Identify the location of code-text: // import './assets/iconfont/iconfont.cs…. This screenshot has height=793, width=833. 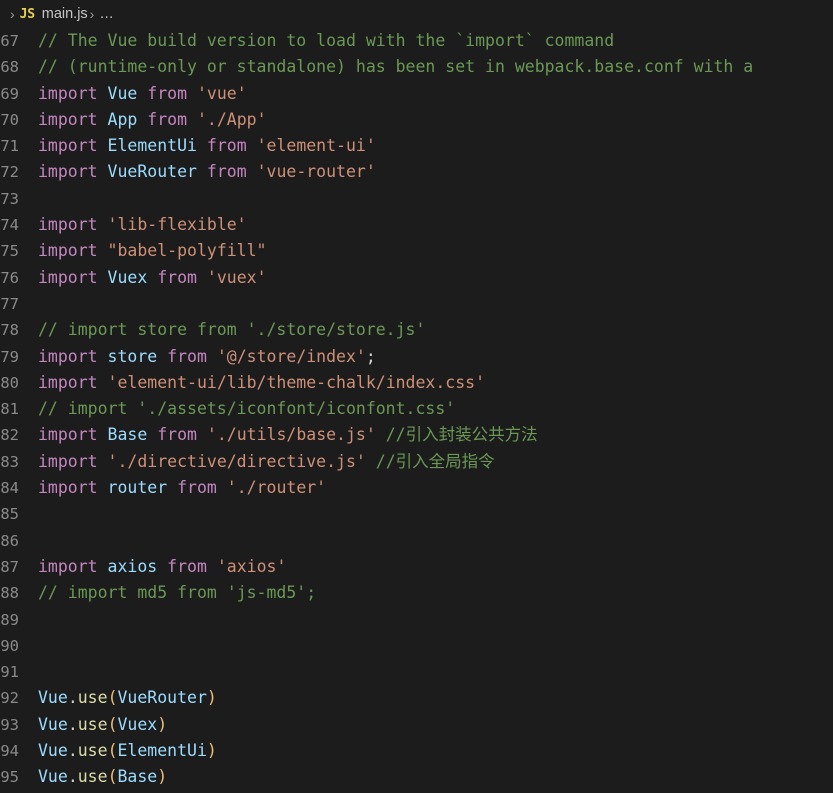
(237, 409).